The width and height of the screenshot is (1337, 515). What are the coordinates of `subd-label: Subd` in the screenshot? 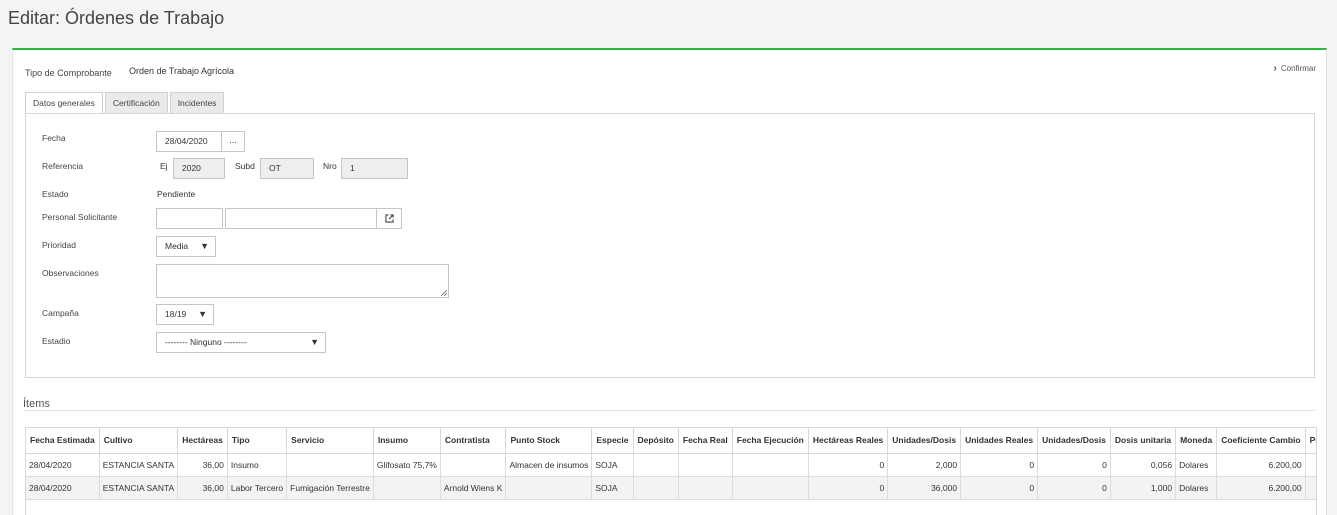 It's located at (245, 166).